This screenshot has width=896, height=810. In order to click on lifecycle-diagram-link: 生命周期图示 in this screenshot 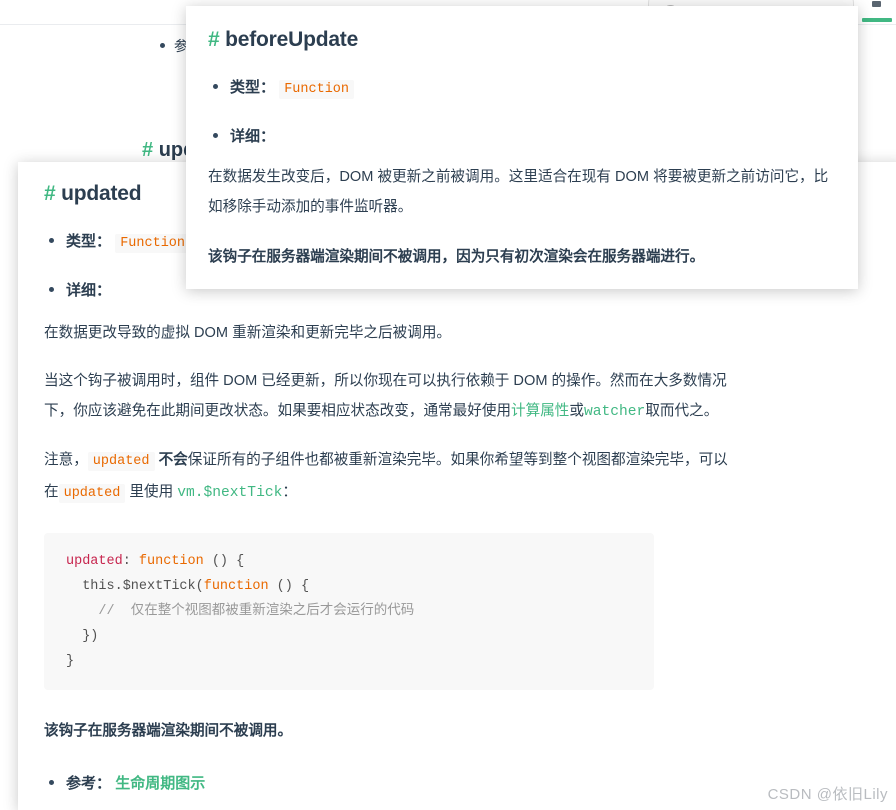, I will do `click(160, 783)`.